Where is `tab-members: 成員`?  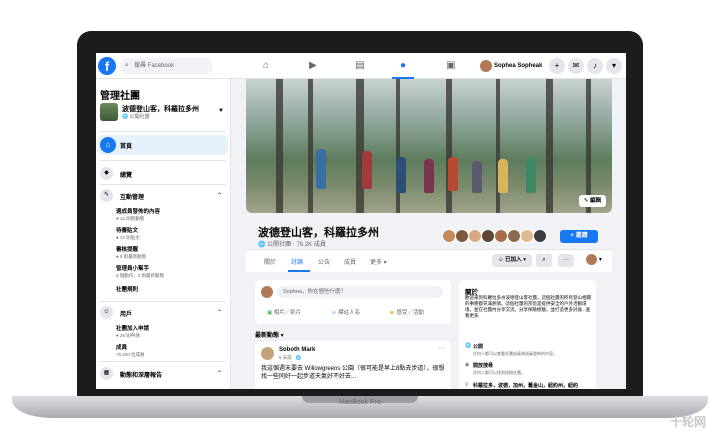 tab-members: 成員 is located at coordinates (350, 261).